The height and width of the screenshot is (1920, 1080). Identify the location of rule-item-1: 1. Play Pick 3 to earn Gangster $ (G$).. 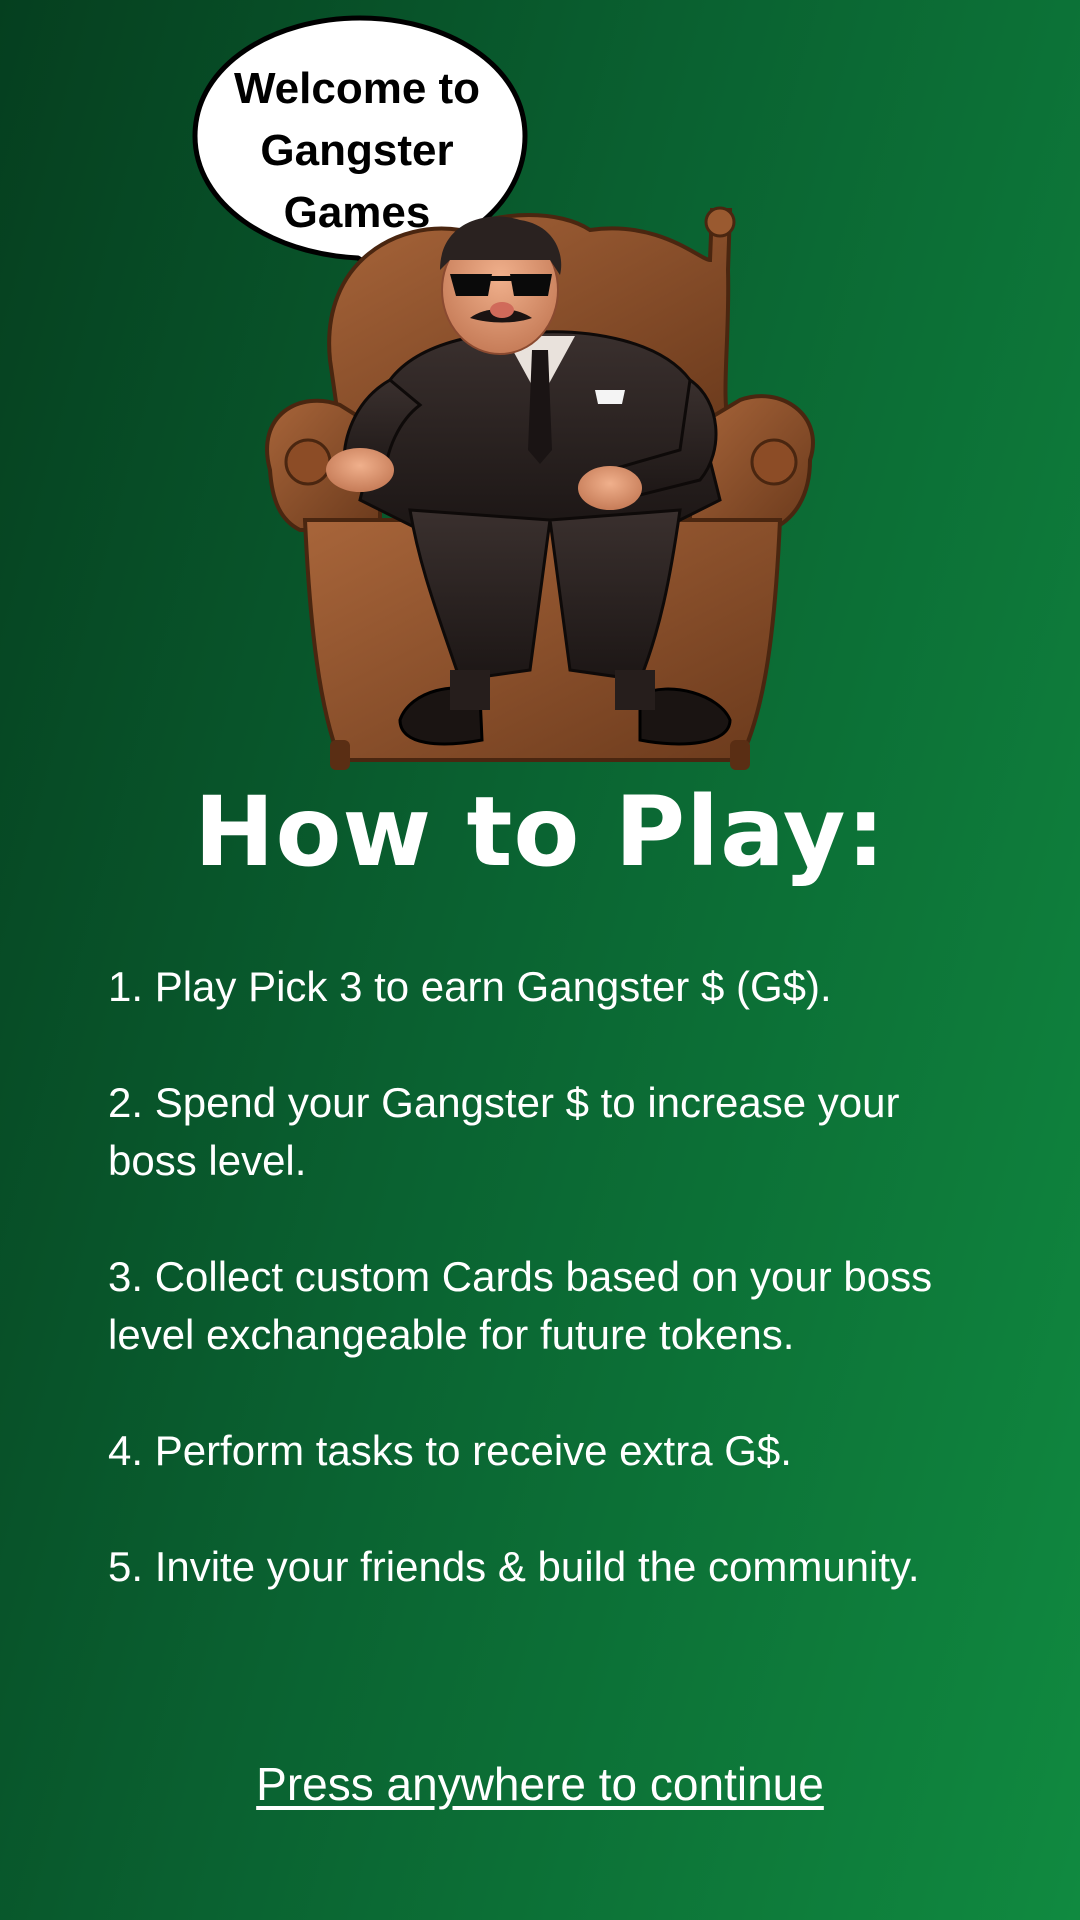
(470, 986).